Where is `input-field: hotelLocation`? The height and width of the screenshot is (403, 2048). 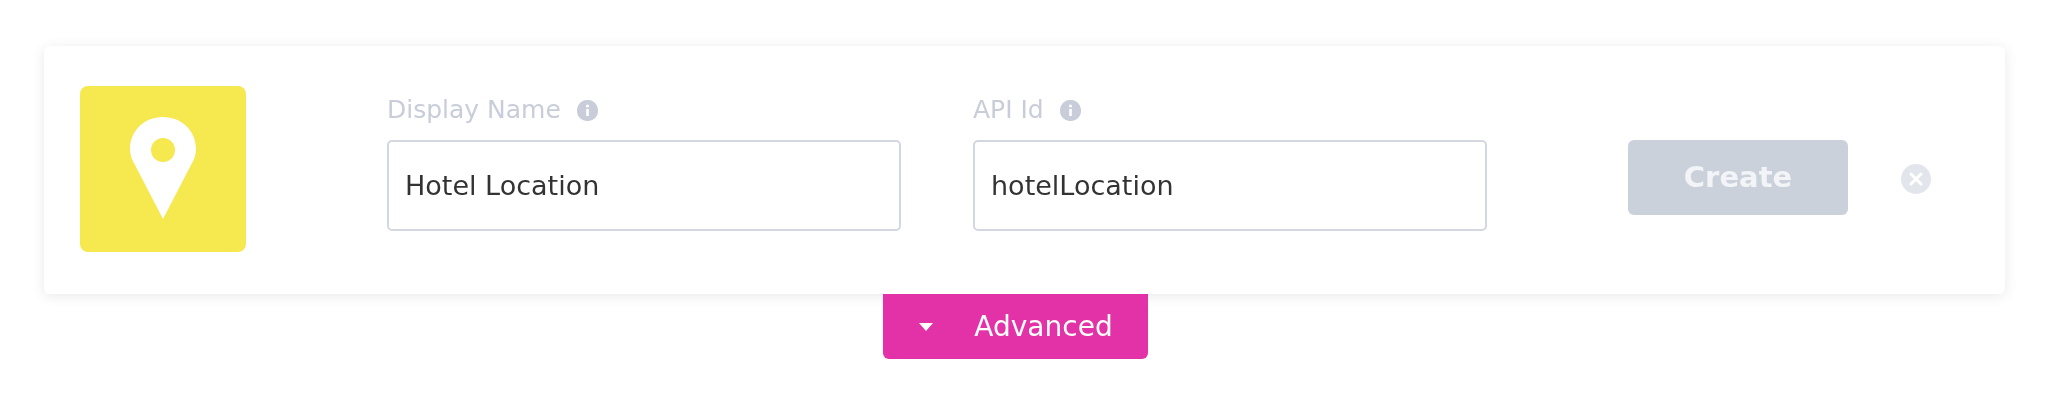
input-field: hotelLocation is located at coordinates (1230, 185).